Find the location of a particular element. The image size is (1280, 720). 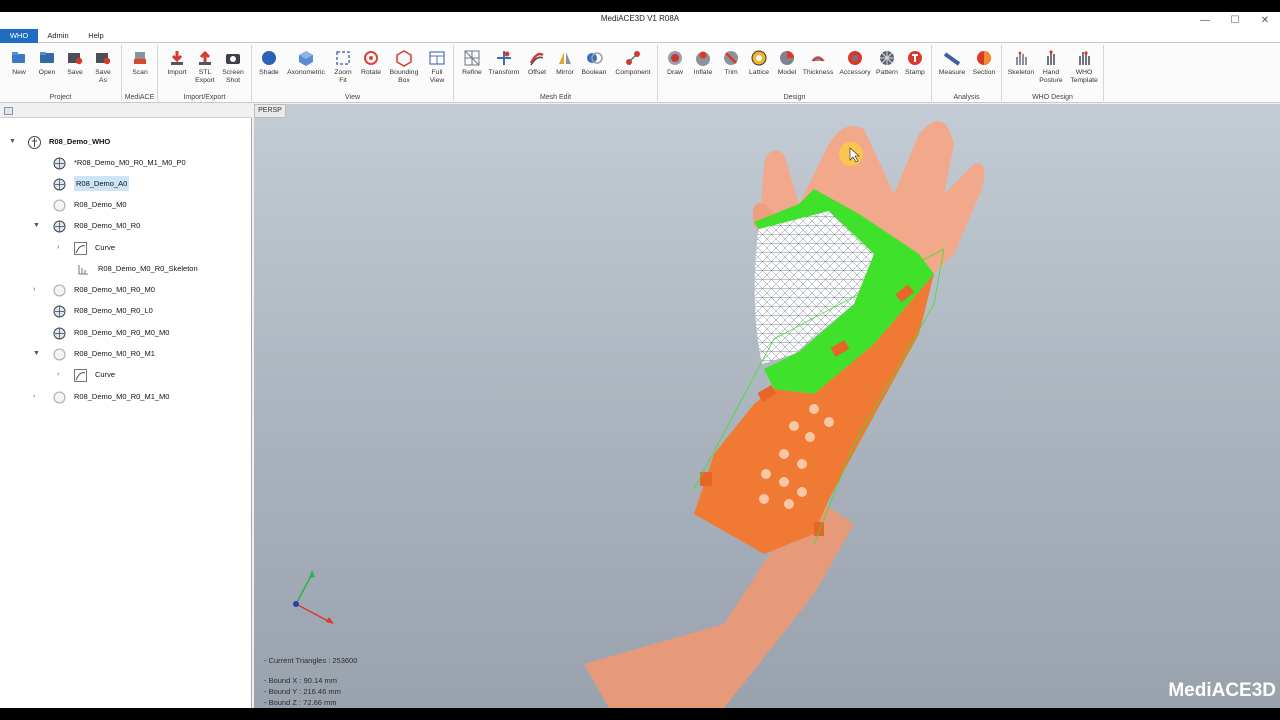

rotate-icon is located at coordinates (371, 58).